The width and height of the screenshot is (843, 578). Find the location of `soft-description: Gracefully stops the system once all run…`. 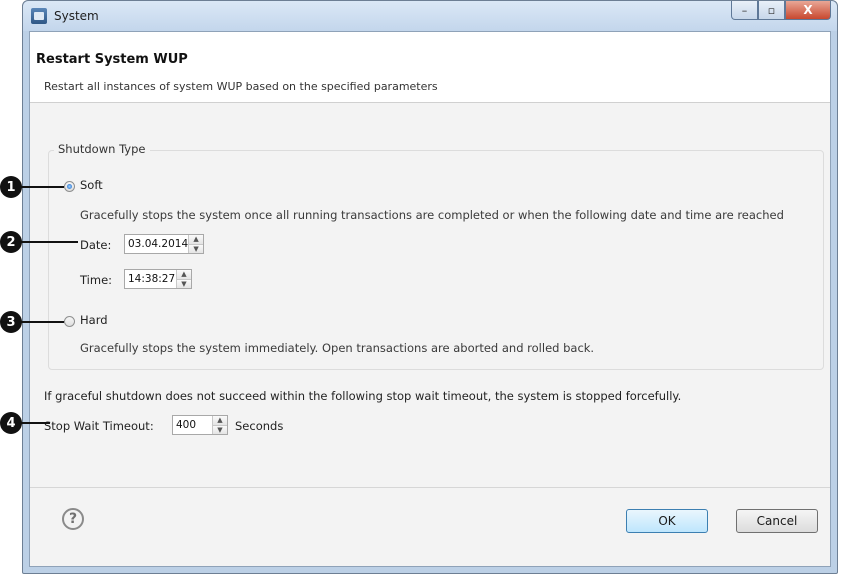

soft-description: Gracefully stops the system once all run… is located at coordinates (432, 215).